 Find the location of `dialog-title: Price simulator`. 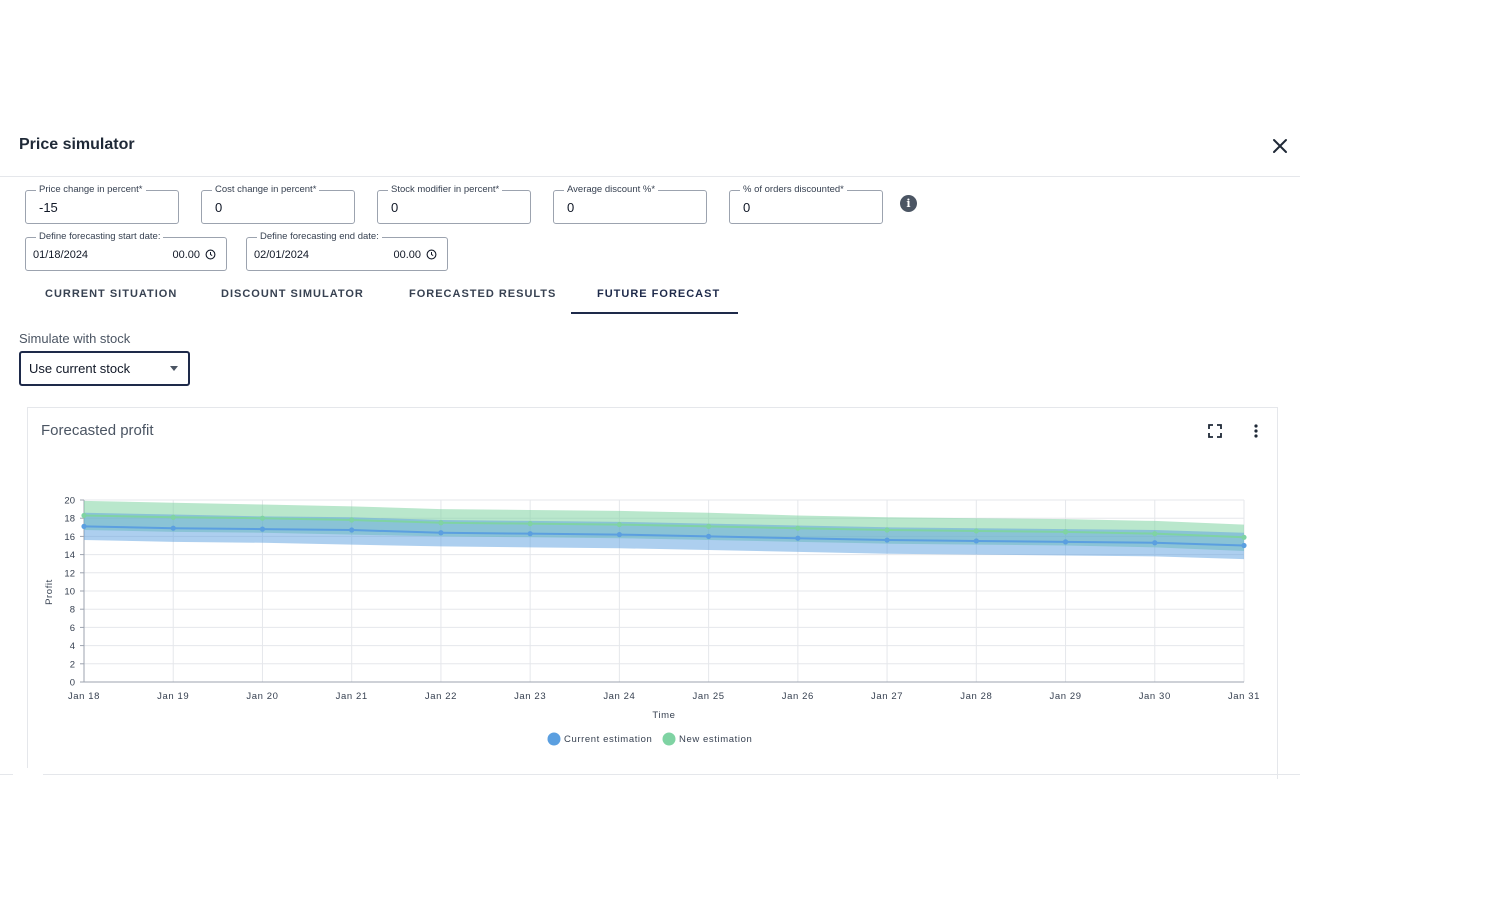

dialog-title: Price simulator is located at coordinates (77, 144).